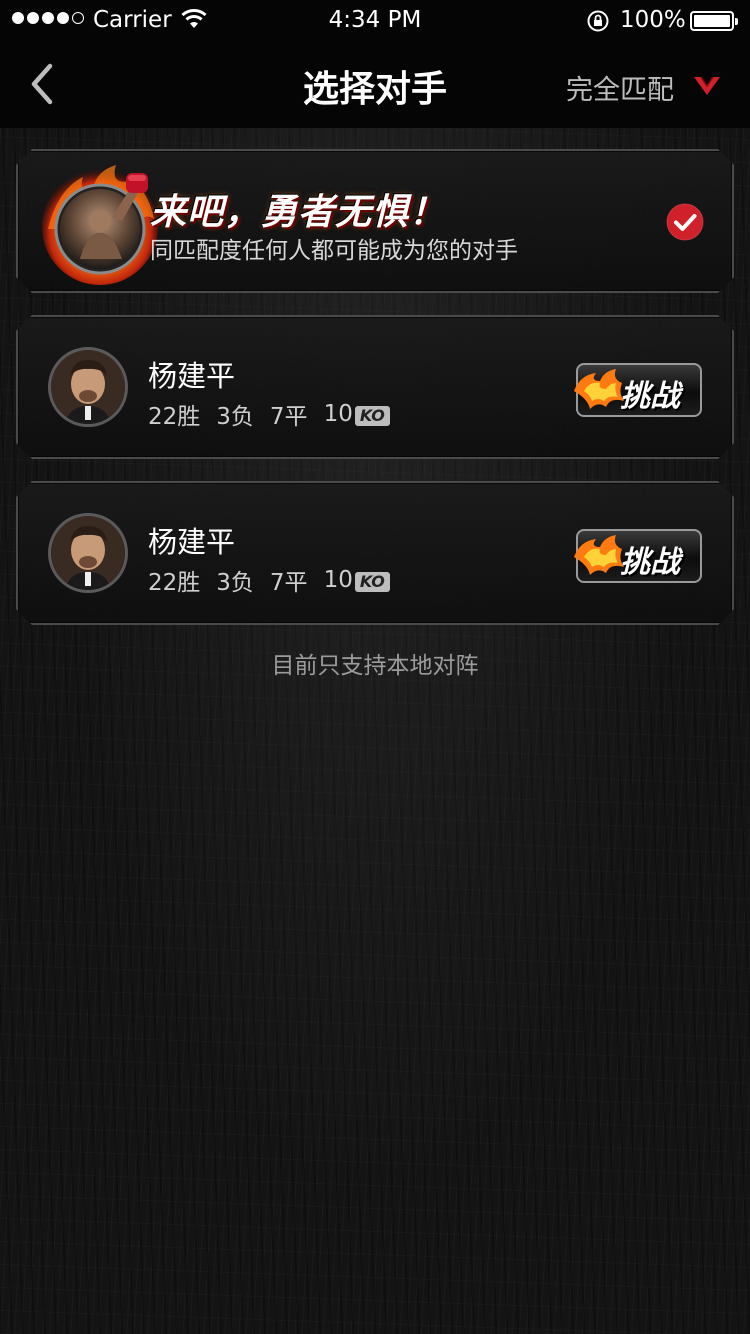  Describe the element at coordinates (620, 87) in the screenshot. I see `match-filter-button: 完全匹配` at that location.